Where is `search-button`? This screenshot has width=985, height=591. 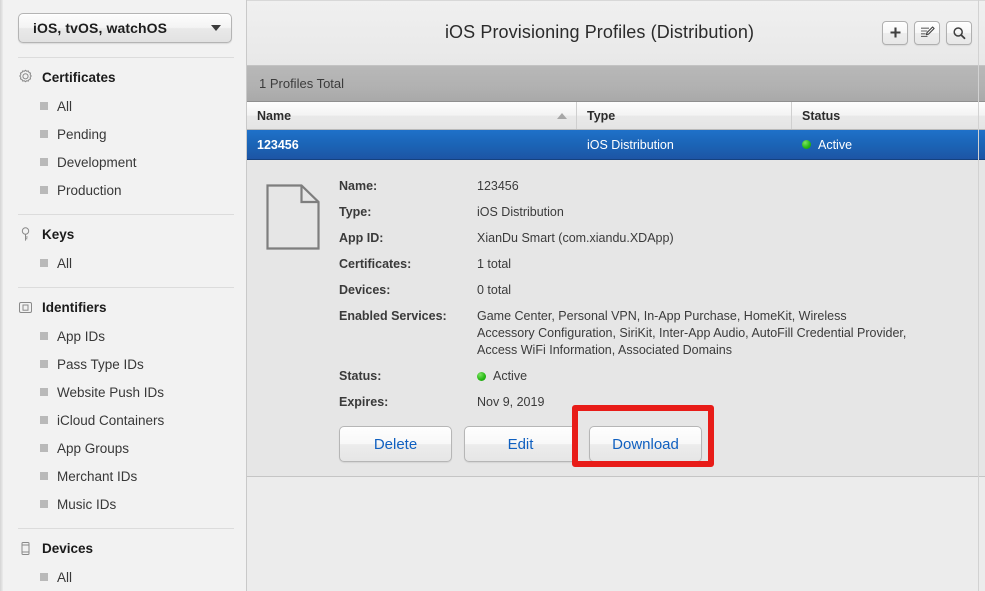 search-button is located at coordinates (959, 32).